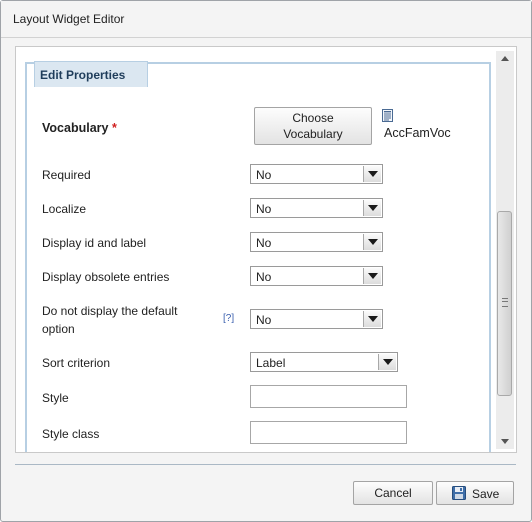  Describe the element at coordinates (266, 19) in the screenshot. I see `dialog-titlebar: Layout Widget Editor` at that location.